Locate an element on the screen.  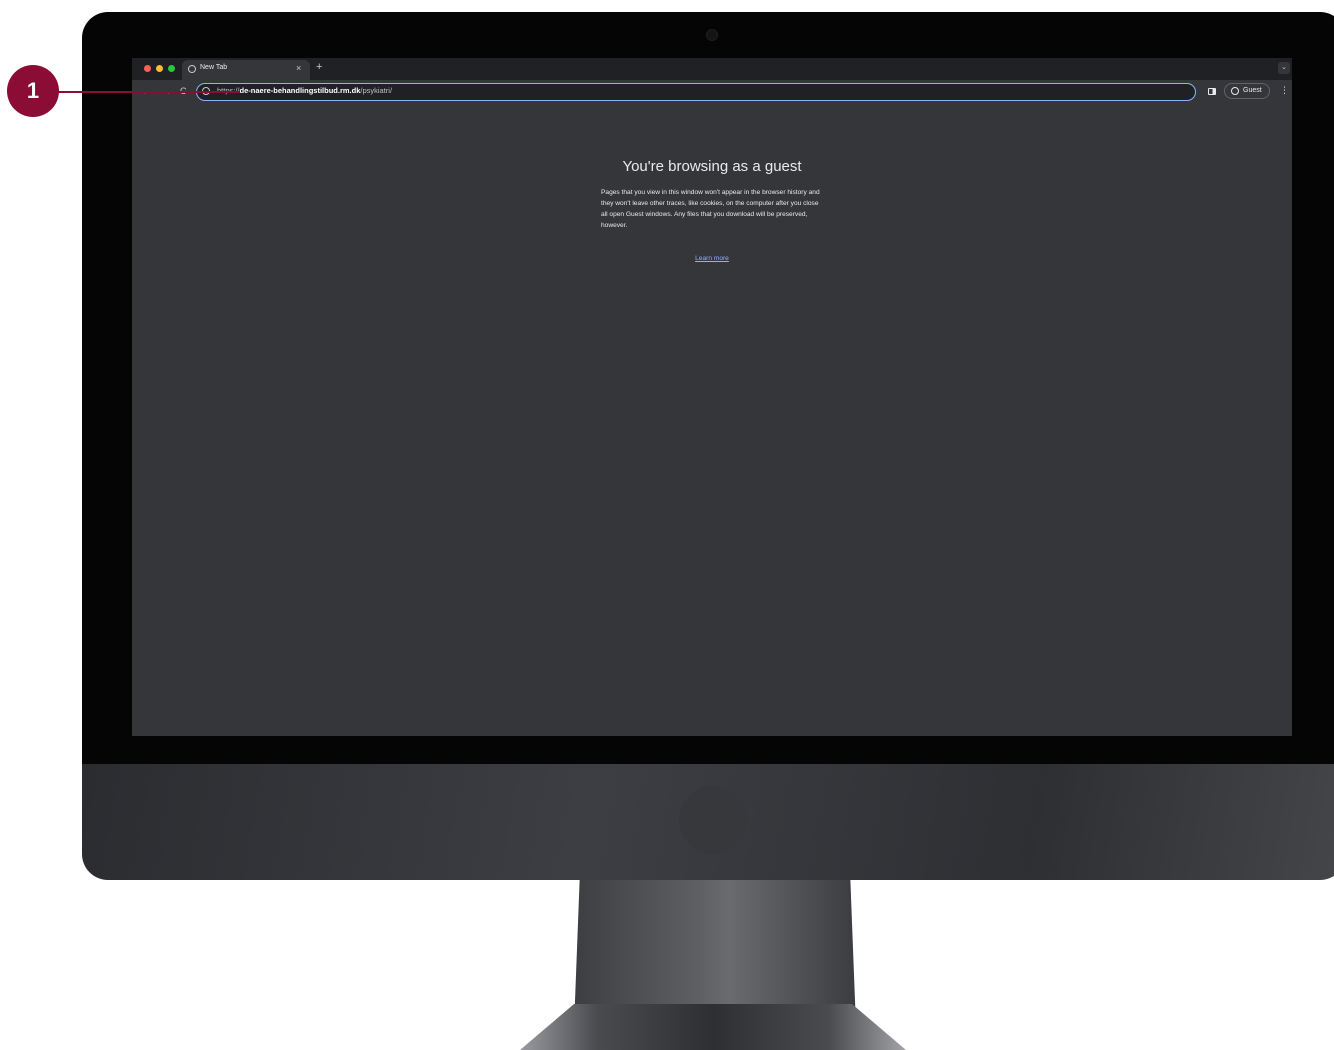
monitor-stand-base is located at coordinates (713, 1027).